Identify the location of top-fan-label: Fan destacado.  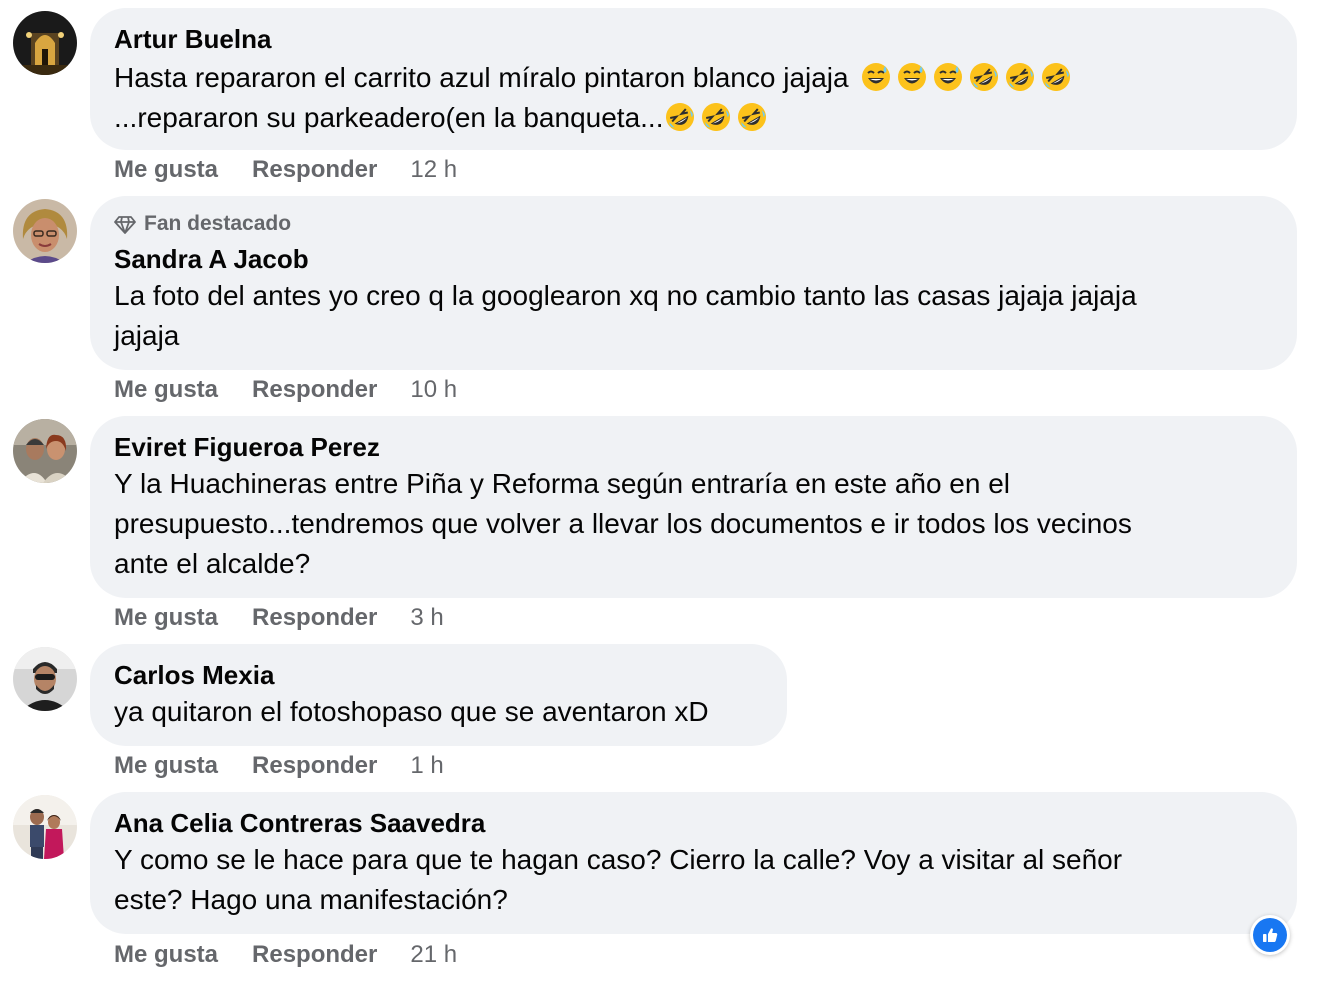
(218, 223).